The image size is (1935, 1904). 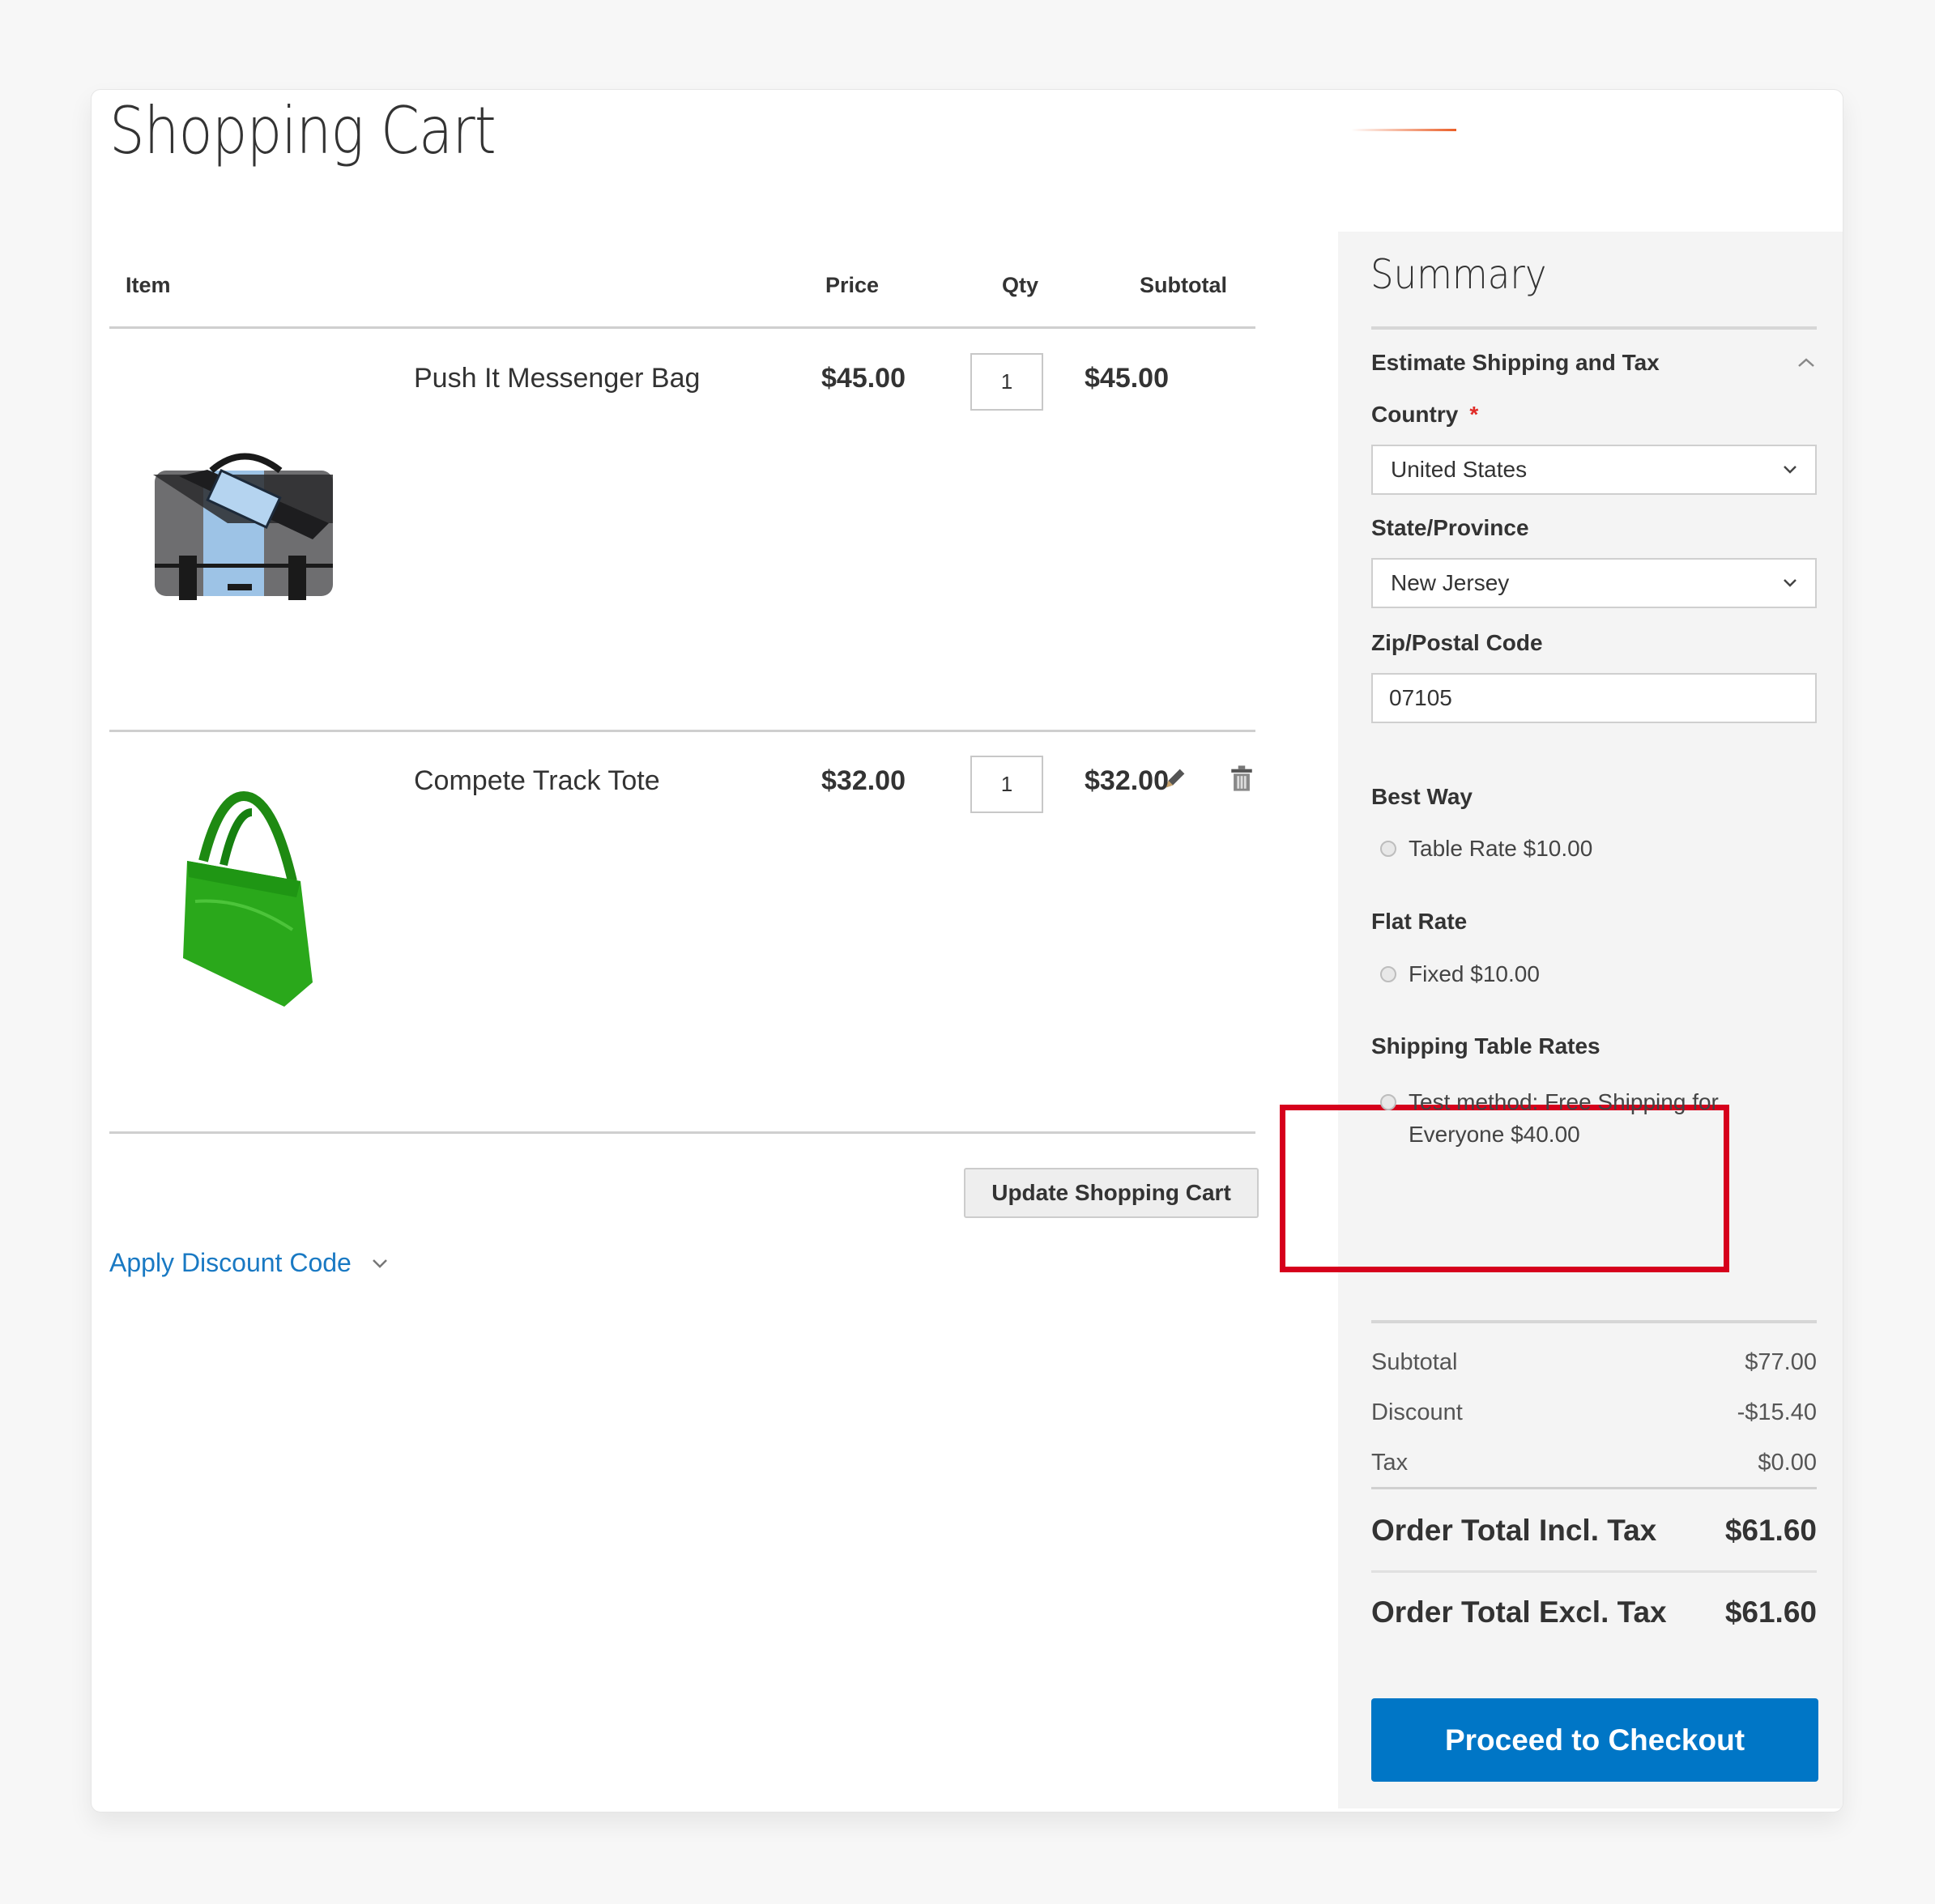 What do you see at coordinates (1414, 1362) in the screenshot?
I see `totals-label: Subtotal` at bounding box center [1414, 1362].